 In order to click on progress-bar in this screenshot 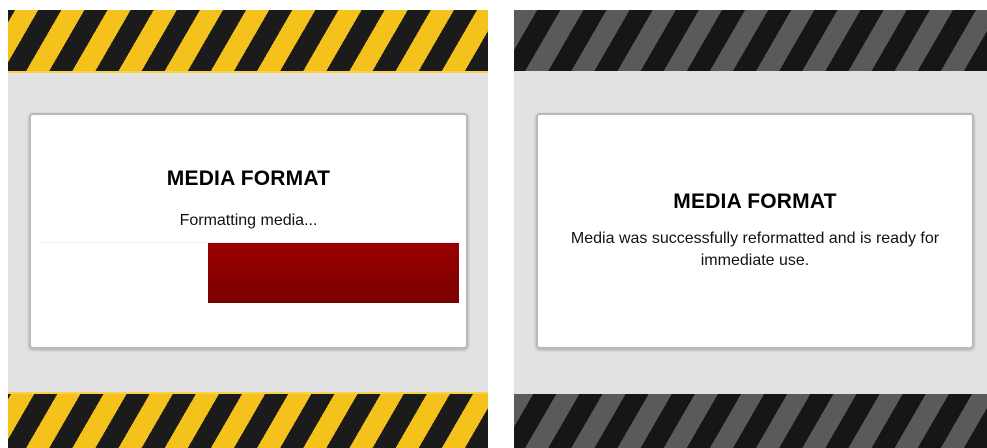, I will do `click(250, 272)`.